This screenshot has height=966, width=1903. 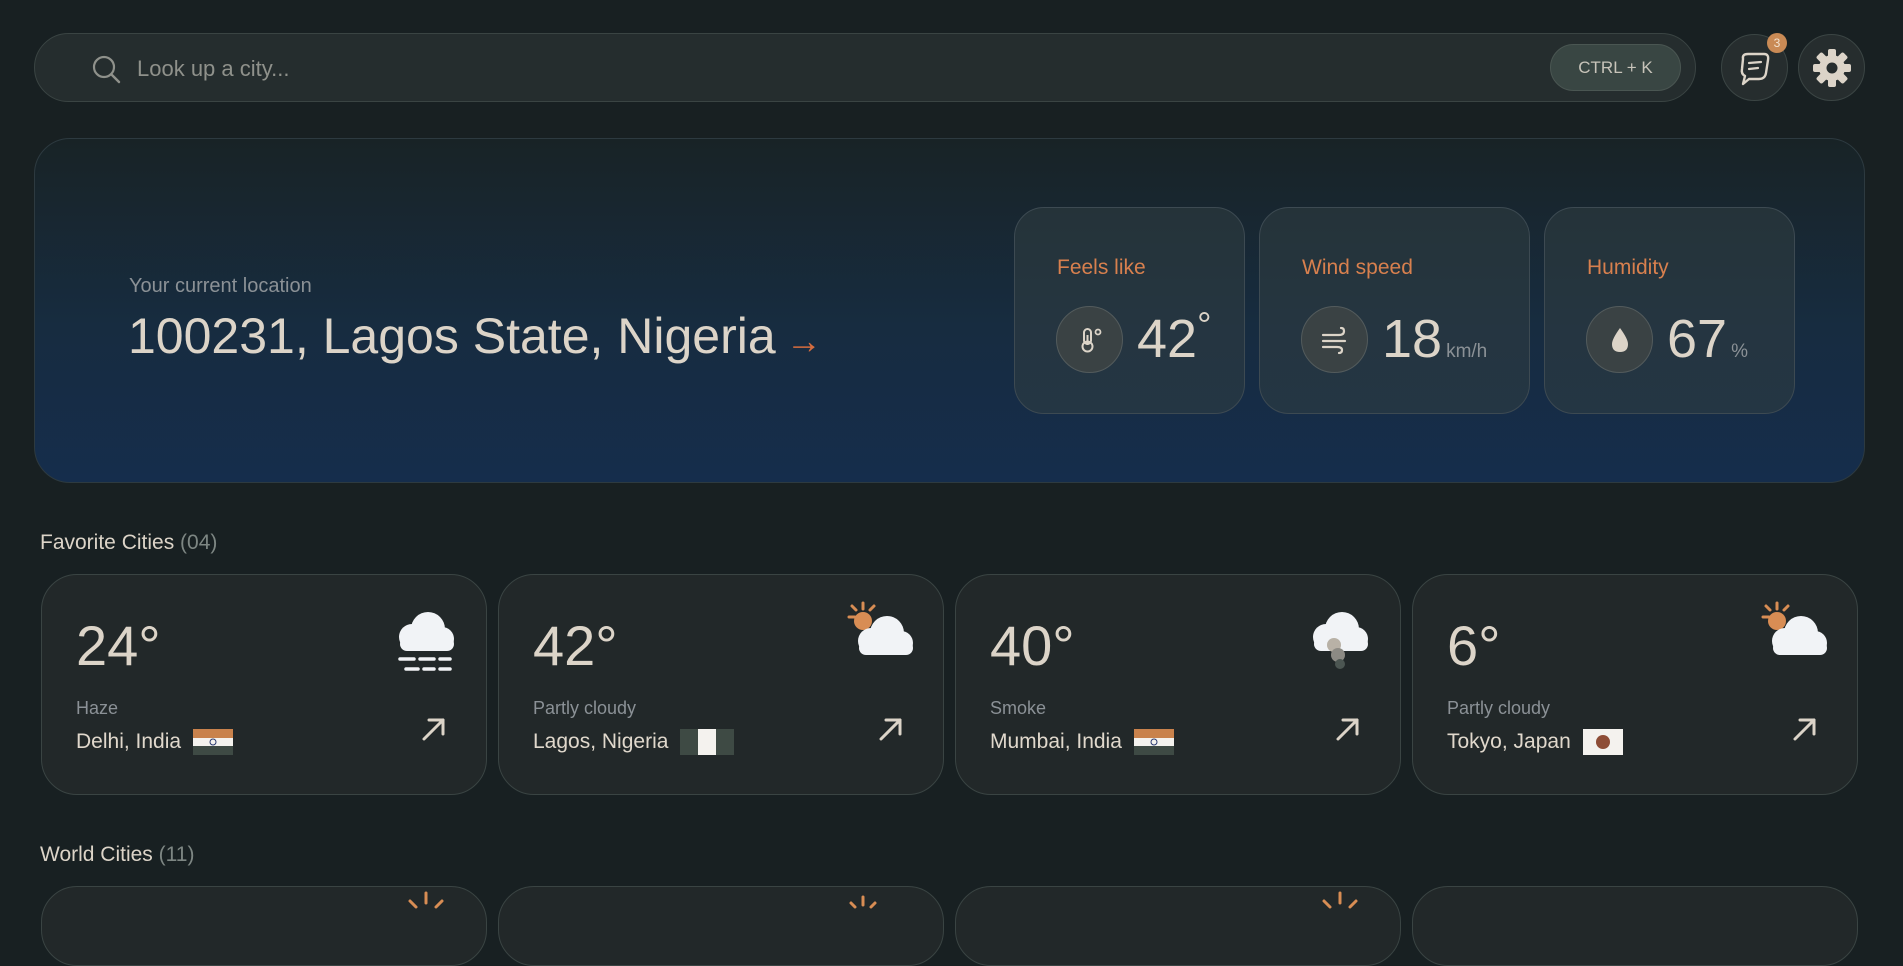 What do you see at coordinates (426, 641) in the screenshot?
I see `haze-icon` at bounding box center [426, 641].